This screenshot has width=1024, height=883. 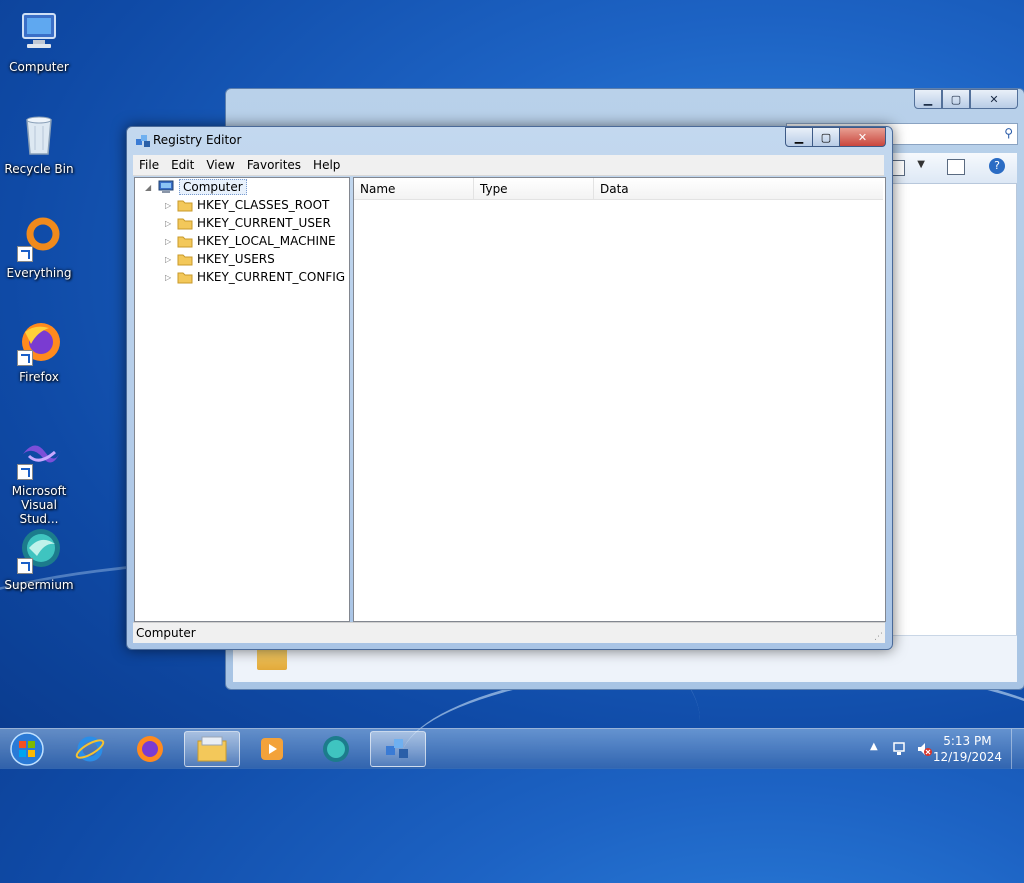 What do you see at coordinates (1017, 749) in the screenshot?
I see `show-desktop-button` at bounding box center [1017, 749].